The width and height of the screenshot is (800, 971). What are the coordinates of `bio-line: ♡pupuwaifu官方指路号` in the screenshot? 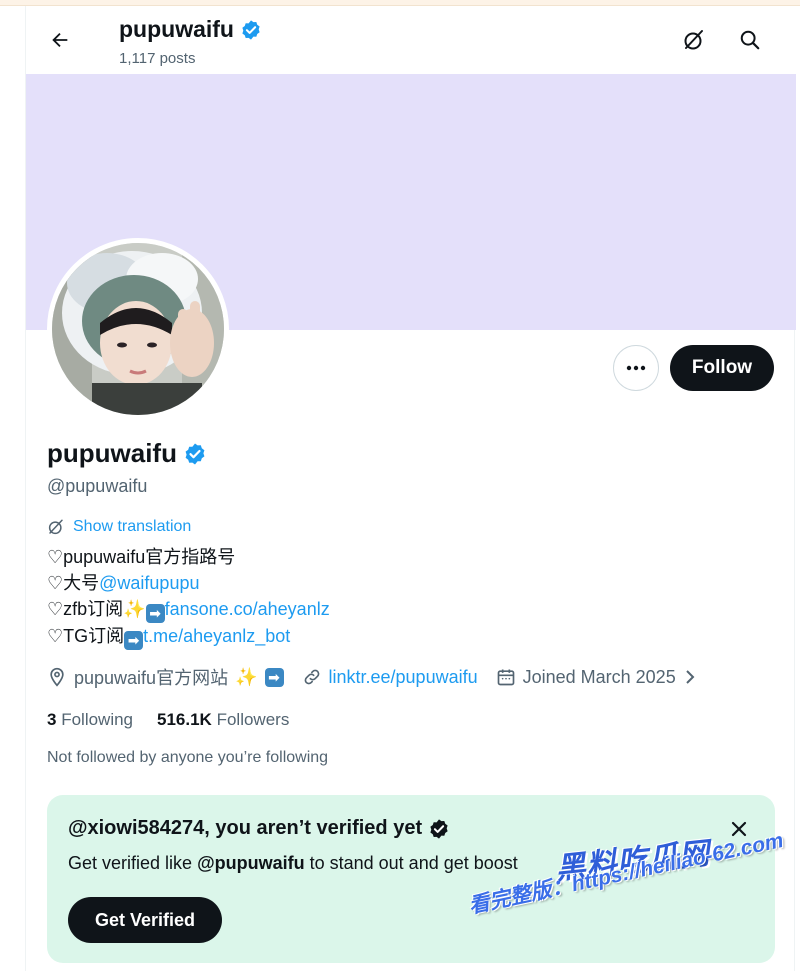 It's located at (188, 557).